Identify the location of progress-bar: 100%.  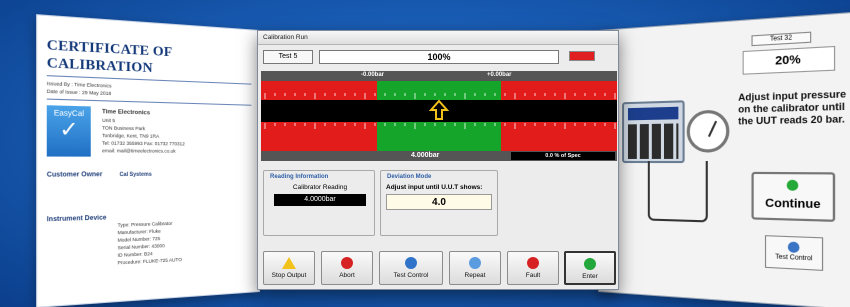
(439, 57).